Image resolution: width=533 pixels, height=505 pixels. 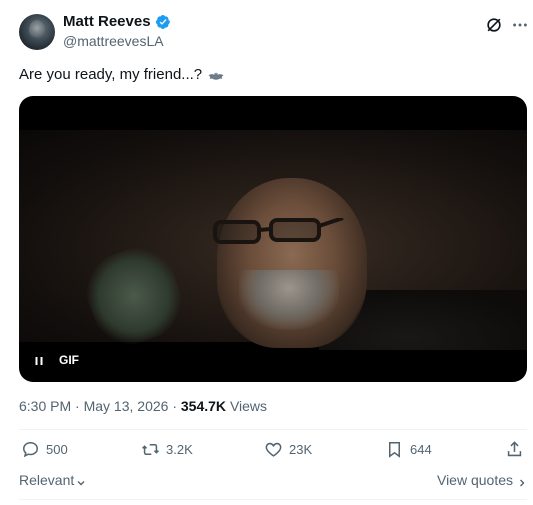 What do you see at coordinates (107, 21) in the screenshot?
I see `author-display-name: Matt Reeves` at bounding box center [107, 21].